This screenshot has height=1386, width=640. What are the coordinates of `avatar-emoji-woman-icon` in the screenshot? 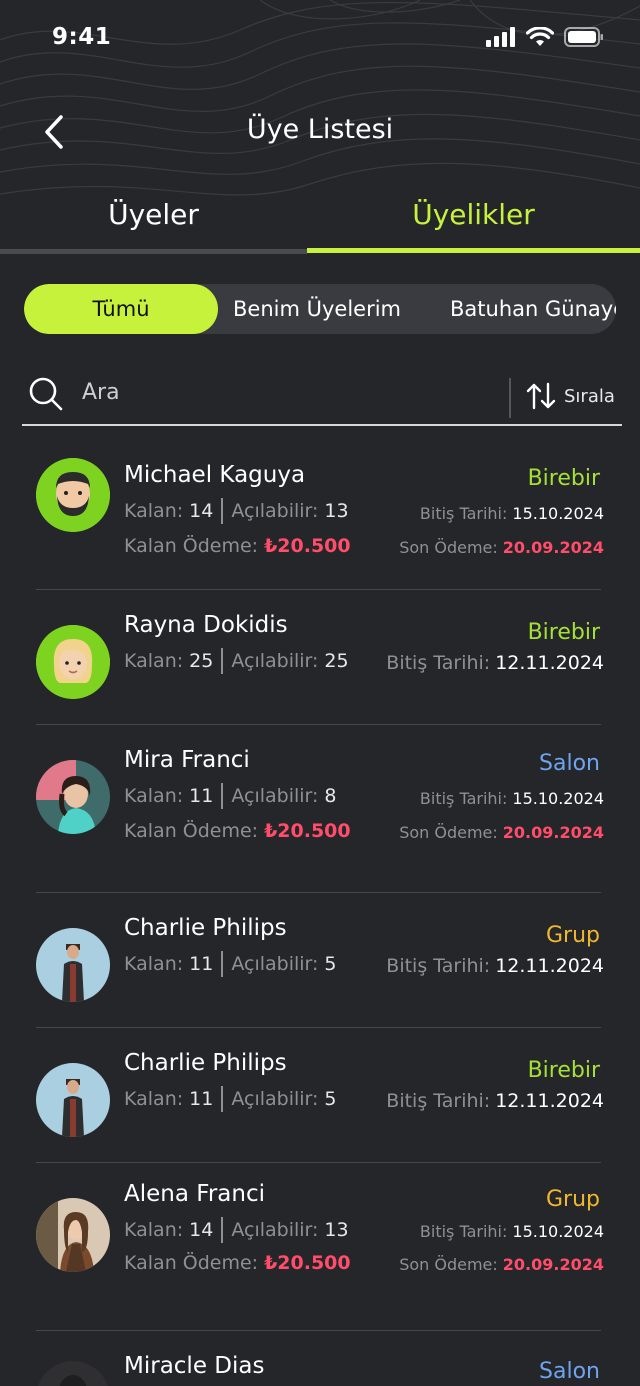 It's located at (73, 662).